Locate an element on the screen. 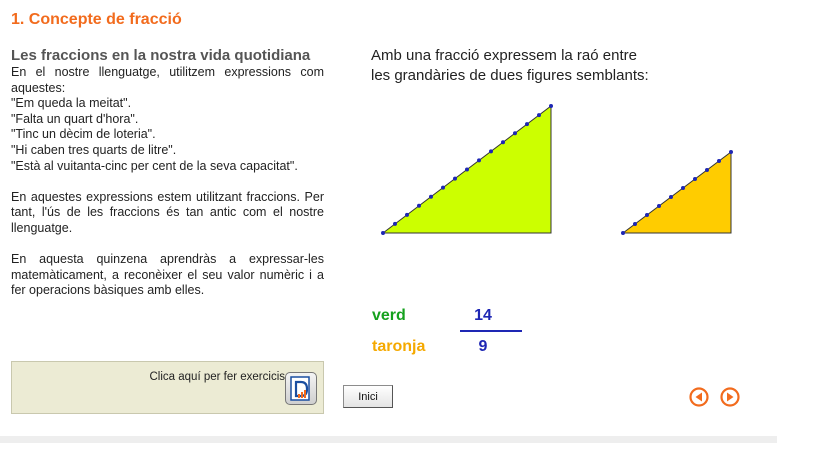 This screenshot has height=450, width=814. page-title: 1. Concepte de fracció is located at coordinates (96, 19).